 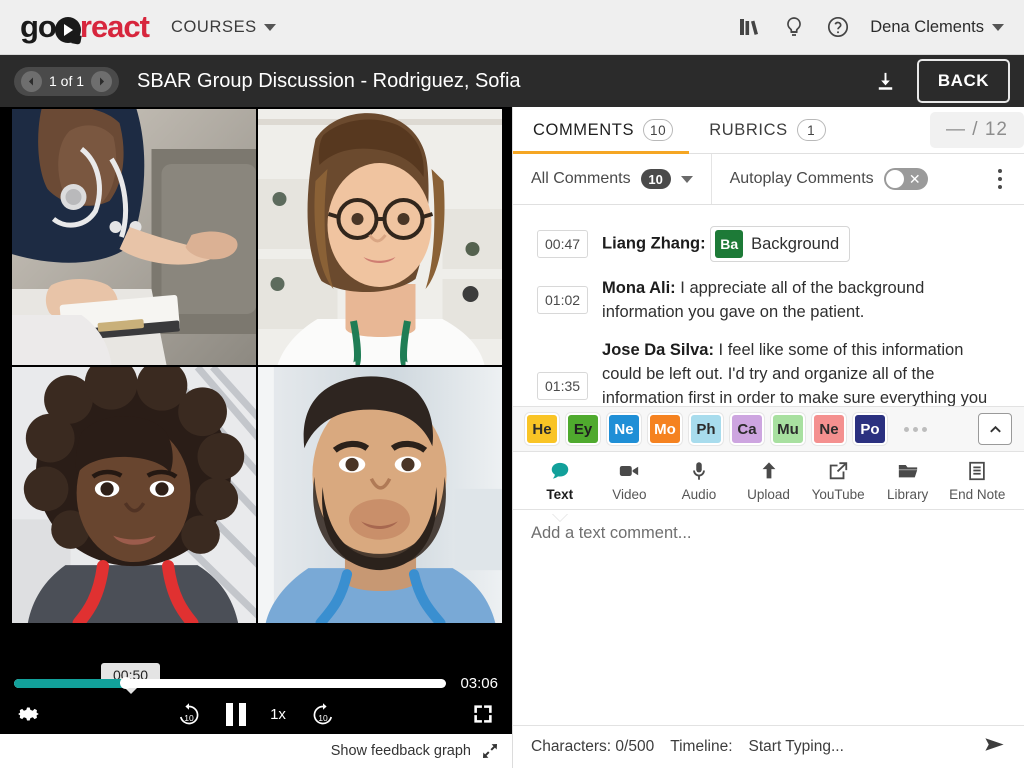 What do you see at coordinates (1000, 179) in the screenshot?
I see `panel-options-menu` at bounding box center [1000, 179].